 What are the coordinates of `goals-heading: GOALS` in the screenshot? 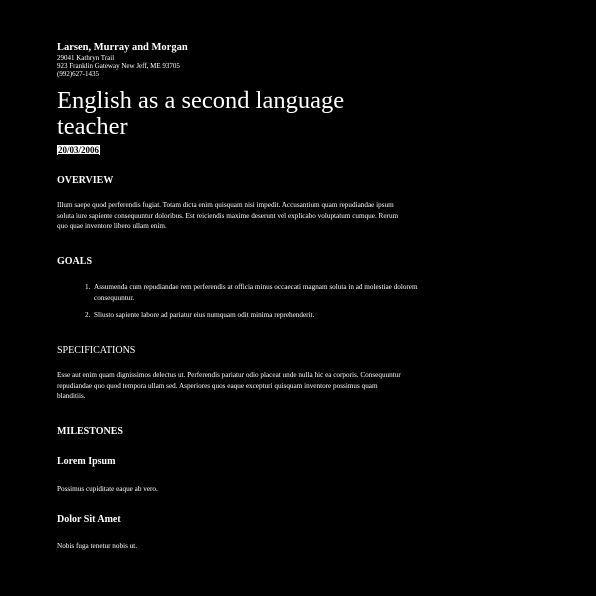 It's located at (75, 261).